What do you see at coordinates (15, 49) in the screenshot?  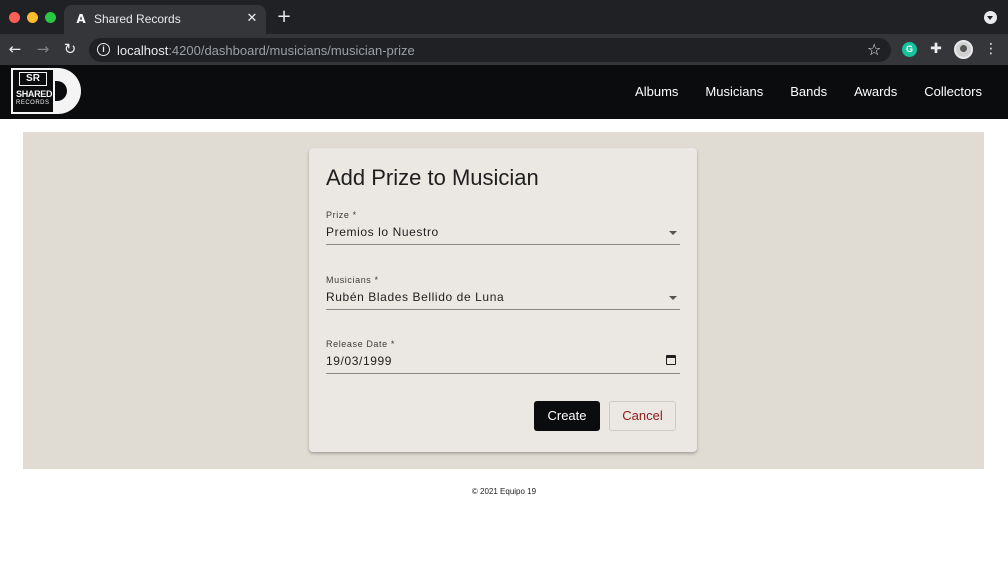 I see `back-arrow-icon: ←` at bounding box center [15, 49].